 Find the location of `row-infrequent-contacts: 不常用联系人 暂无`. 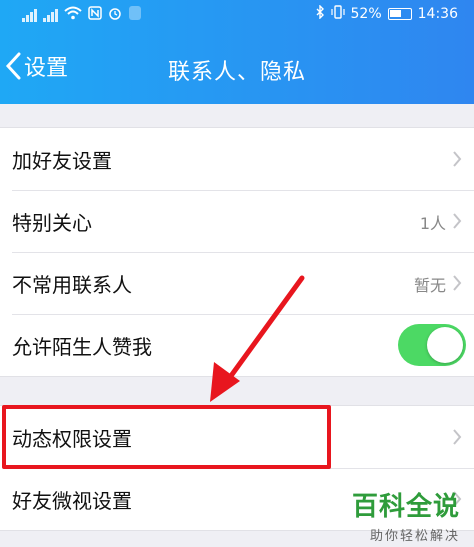

row-infrequent-contacts: 不常用联系人 暂无 is located at coordinates (237, 283).